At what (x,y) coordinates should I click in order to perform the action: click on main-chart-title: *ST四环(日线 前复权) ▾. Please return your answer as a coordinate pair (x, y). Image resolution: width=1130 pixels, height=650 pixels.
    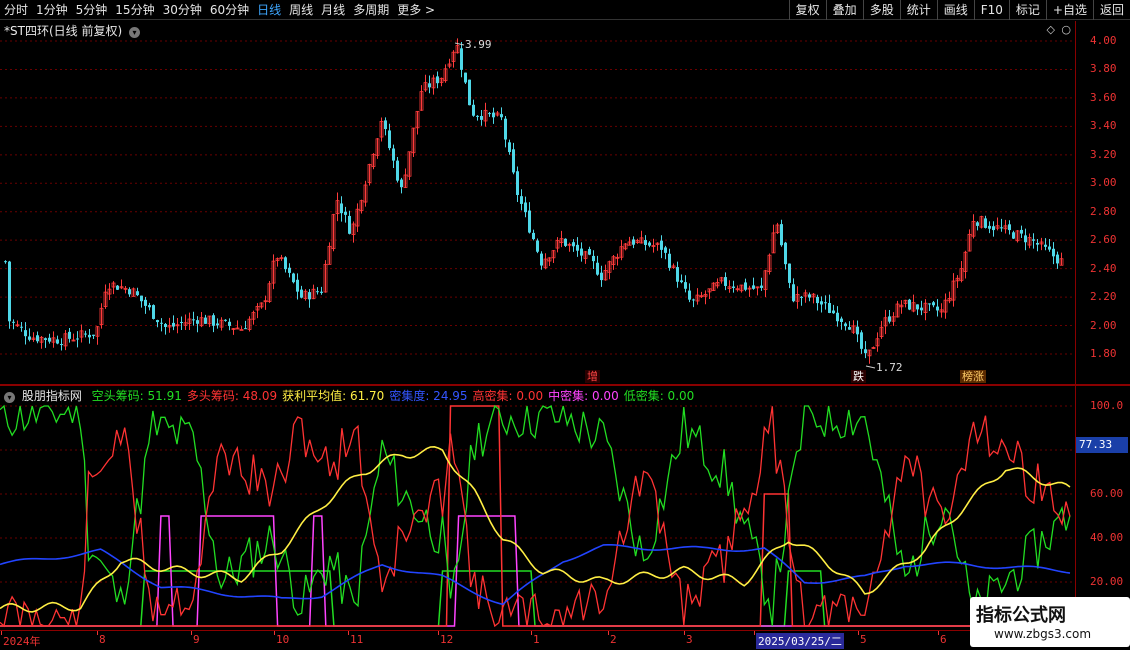
    Looking at the image, I should click on (72, 30).